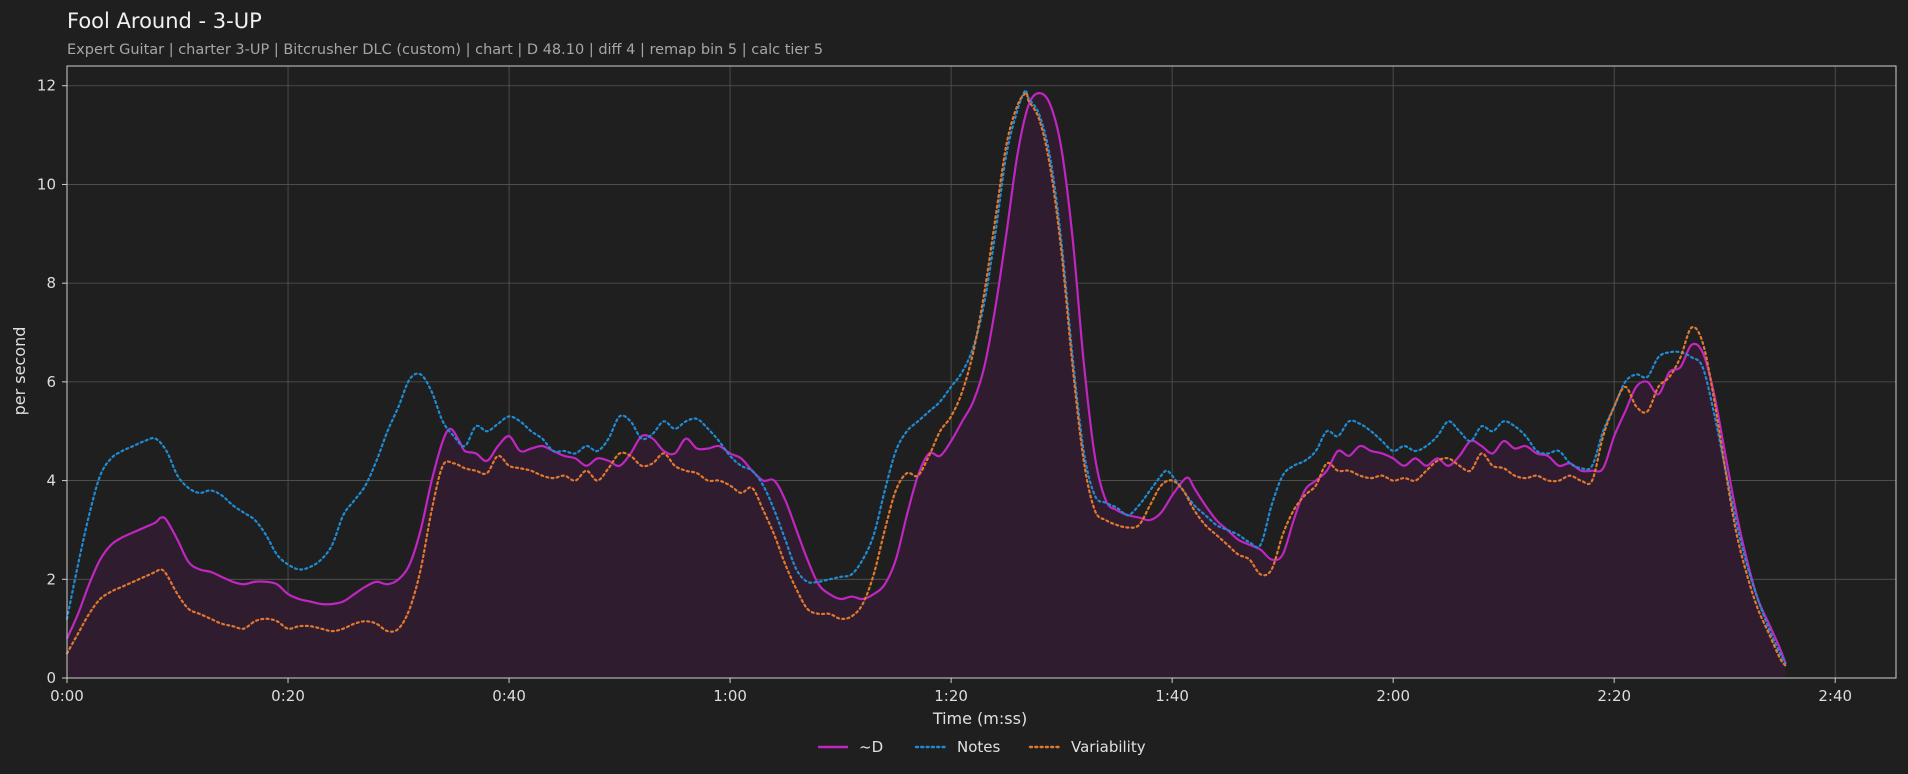 This screenshot has width=1908, height=774. Describe the element at coordinates (1614, 696) in the screenshot. I see `x-tick-label: 2:20` at that location.